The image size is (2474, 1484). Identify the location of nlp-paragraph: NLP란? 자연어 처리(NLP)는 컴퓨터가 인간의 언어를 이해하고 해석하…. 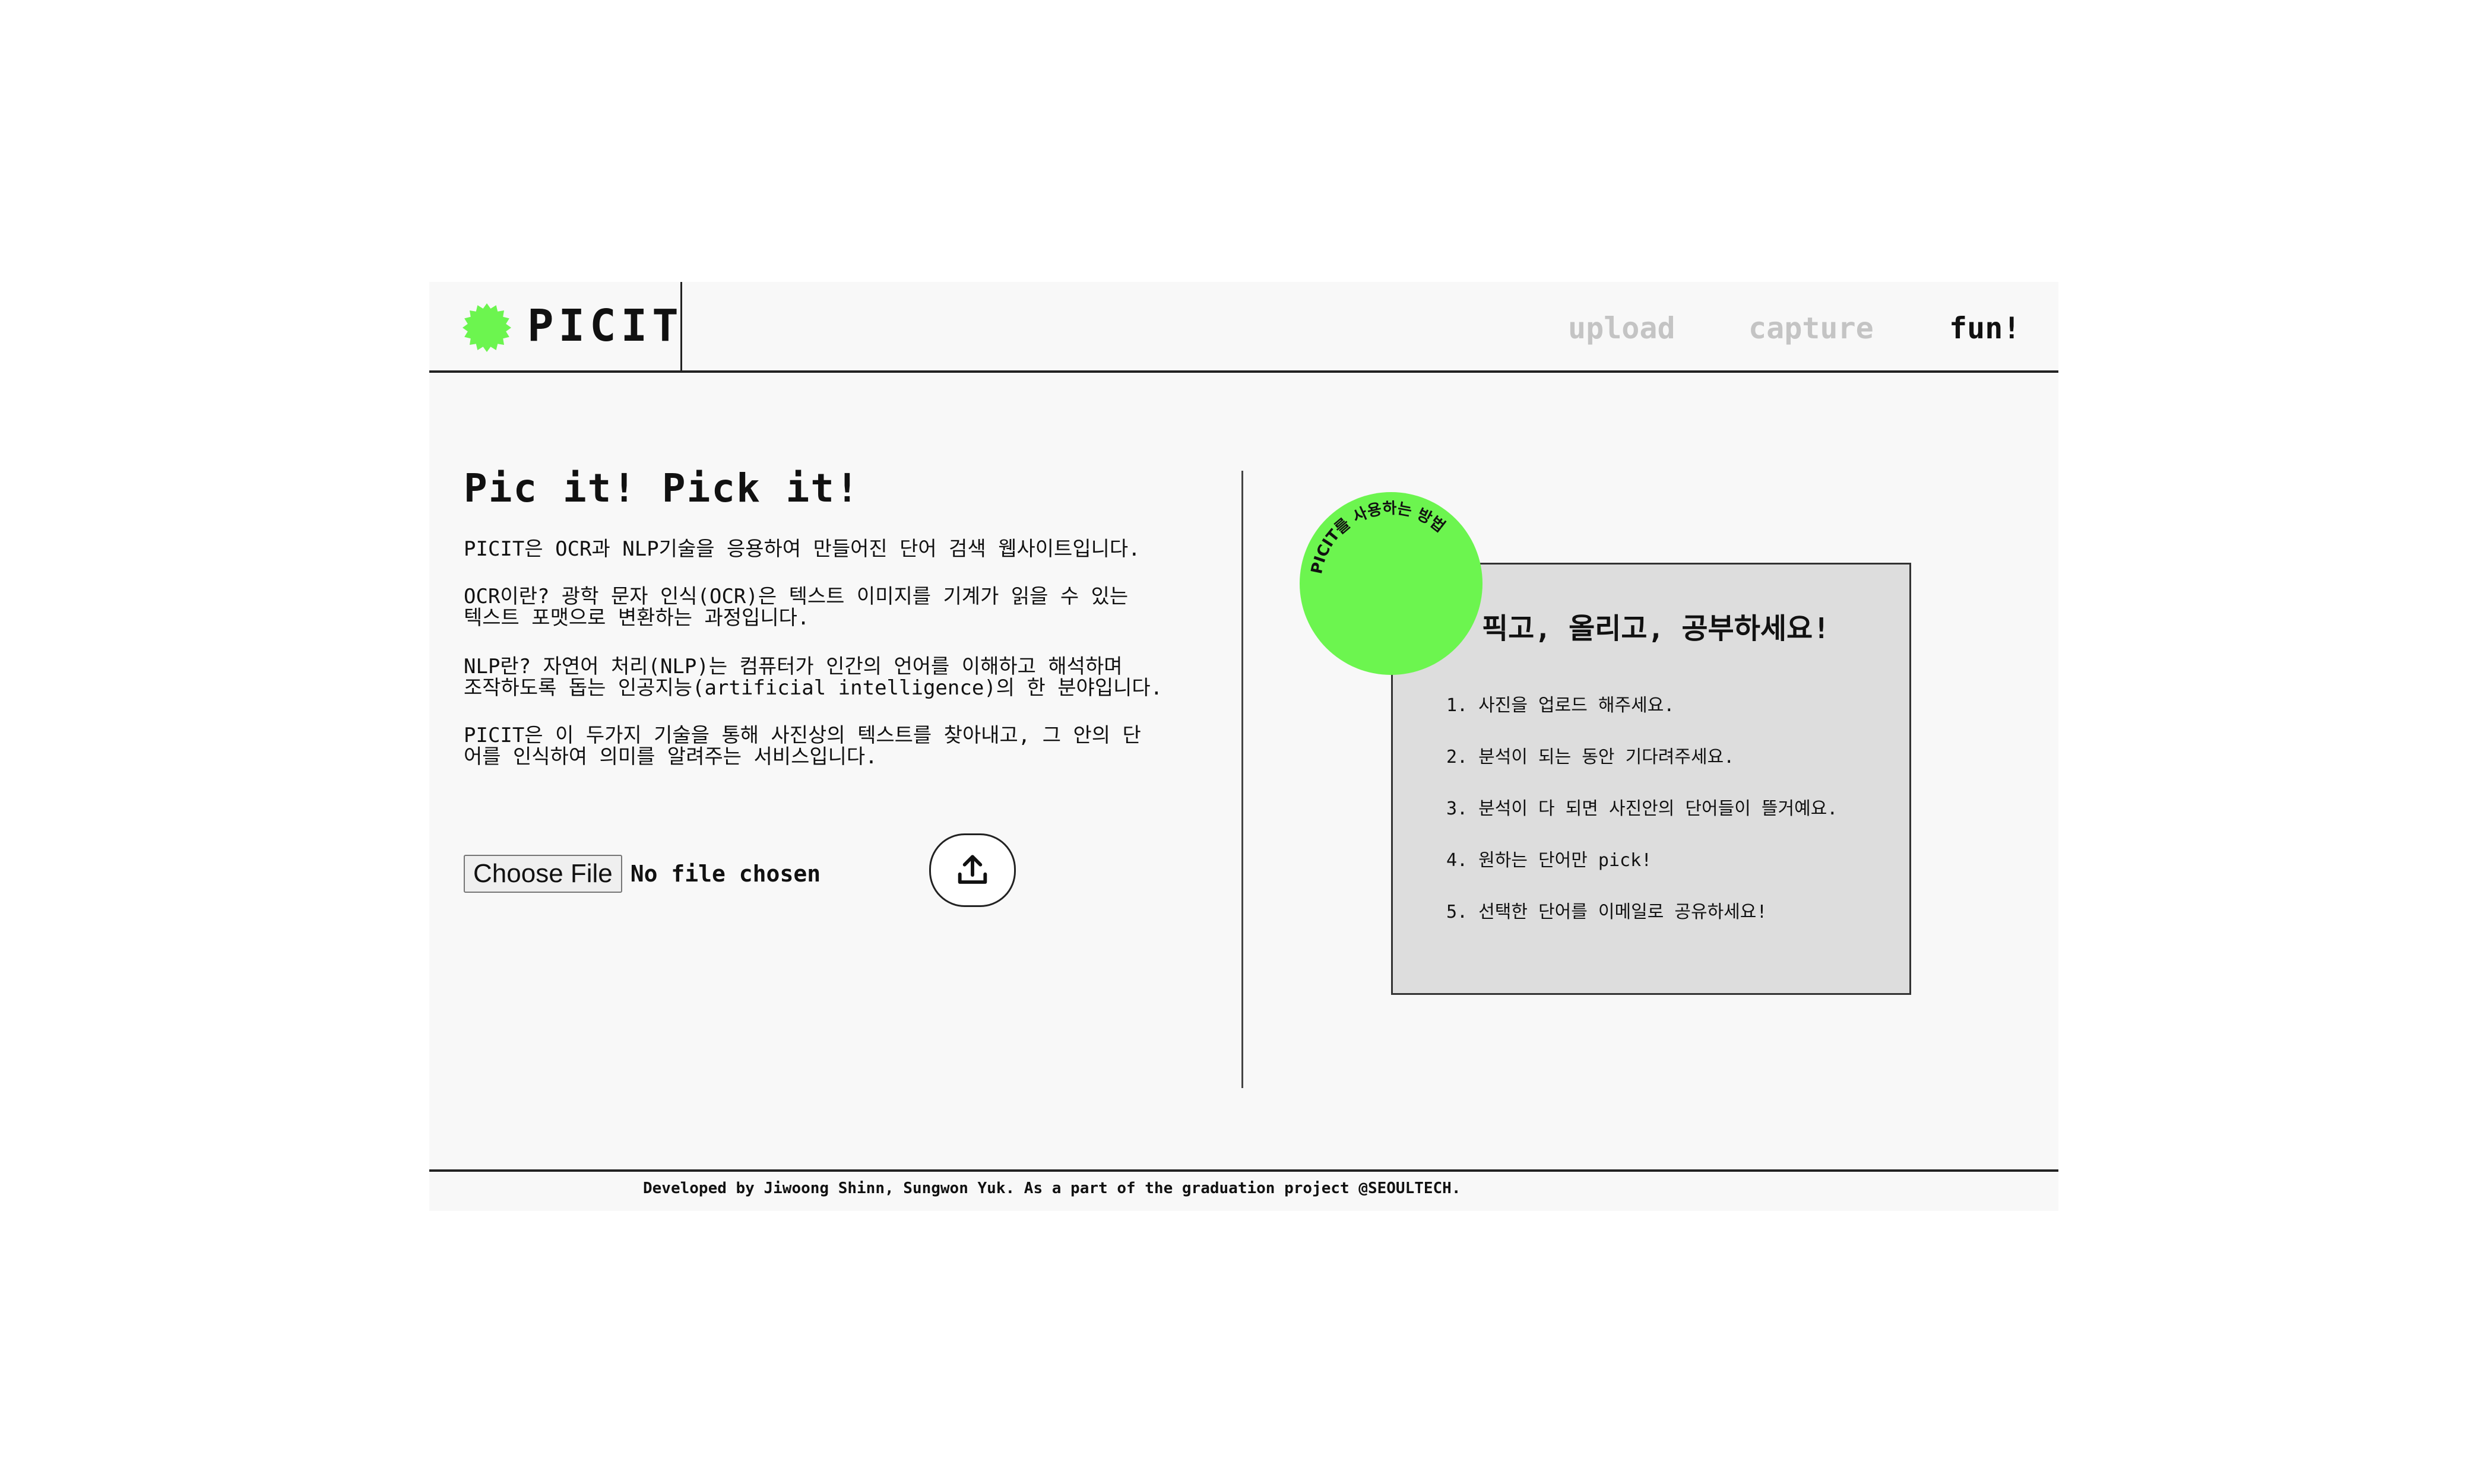
(813, 677).